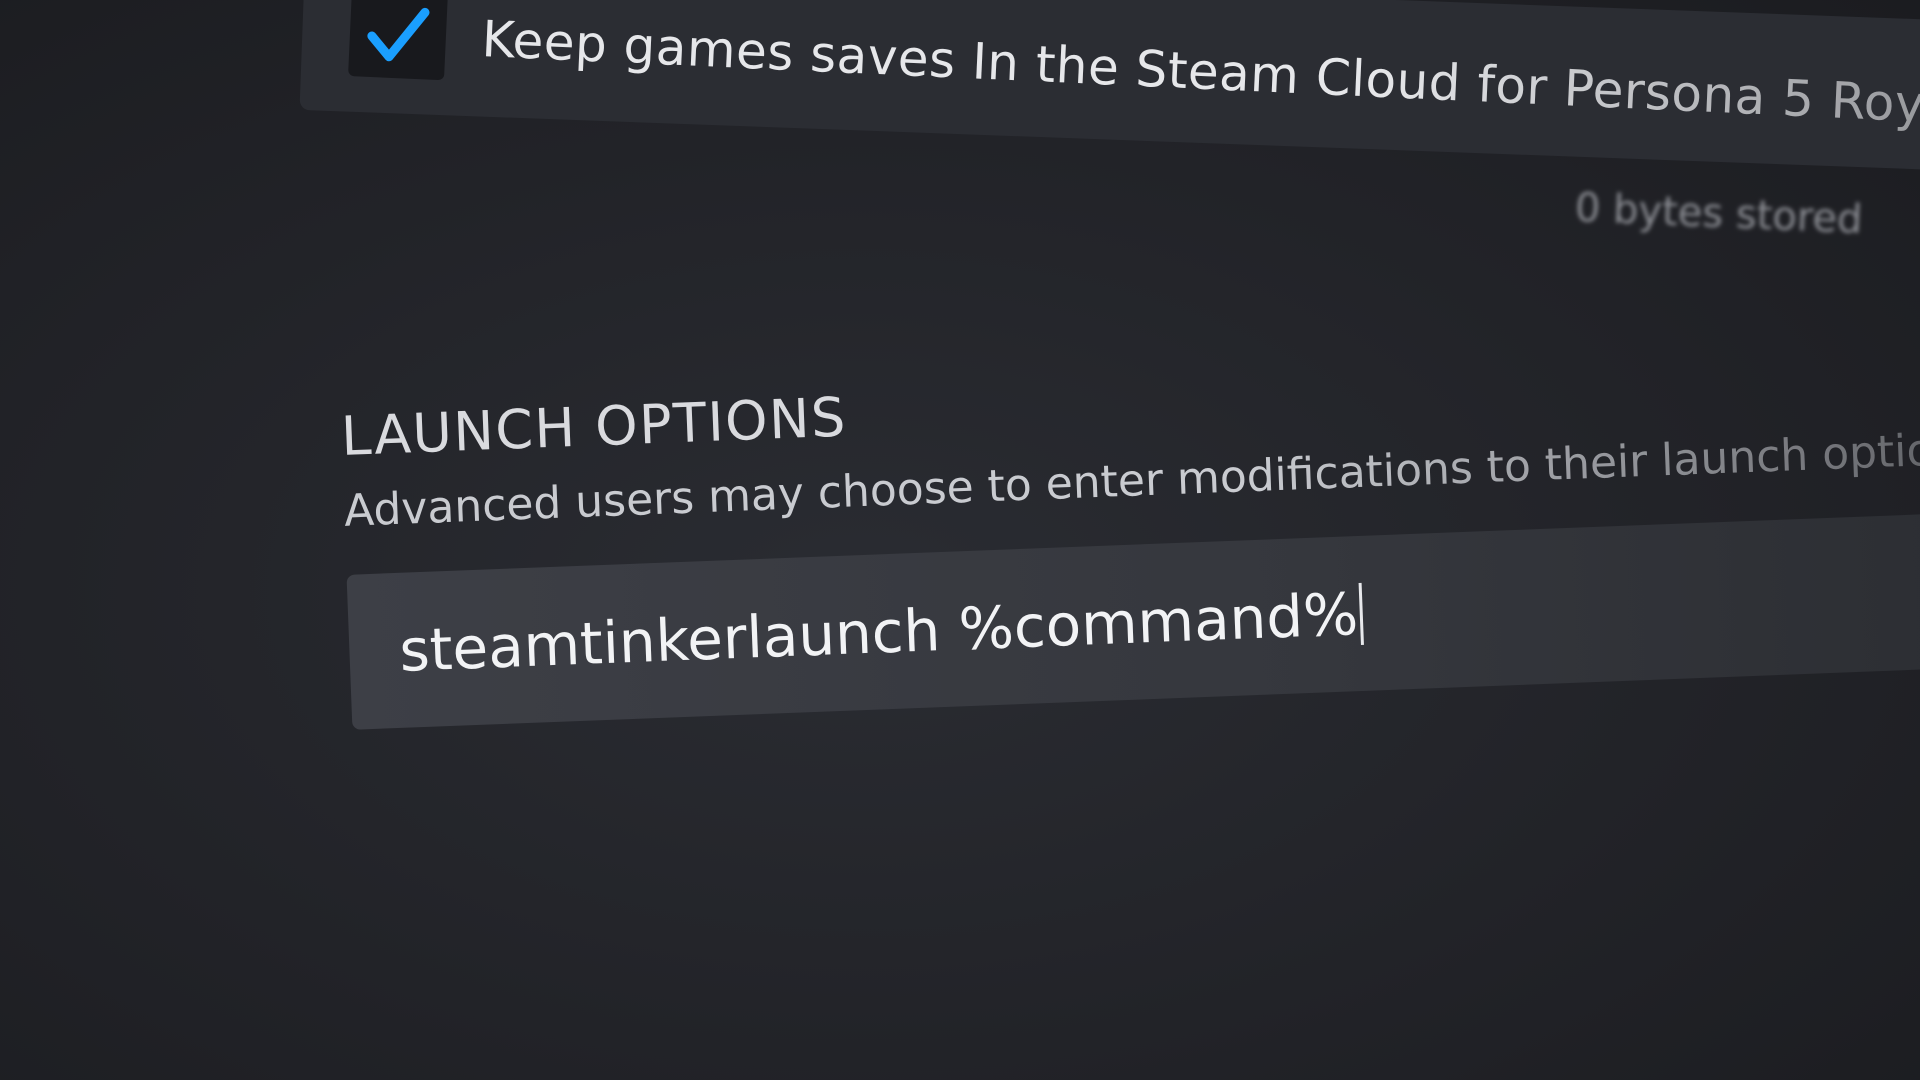 The image size is (1920, 1080). What do you see at coordinates (1361, 613) in the screenshot?
I see `text-caret` at bounding box center [1361, 613].